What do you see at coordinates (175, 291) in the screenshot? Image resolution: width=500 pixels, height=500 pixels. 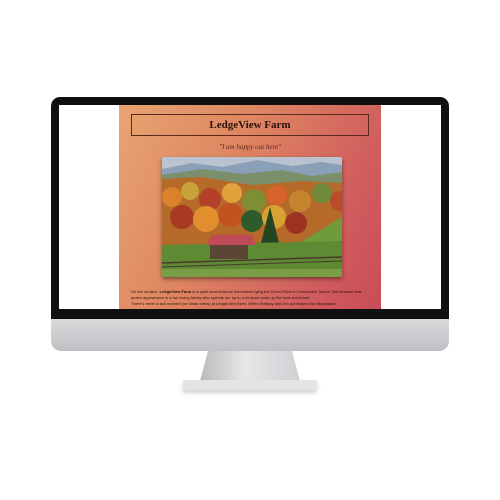 I see `intro-farm-name: LedgeView Farm` at bounding box center [175, 291].